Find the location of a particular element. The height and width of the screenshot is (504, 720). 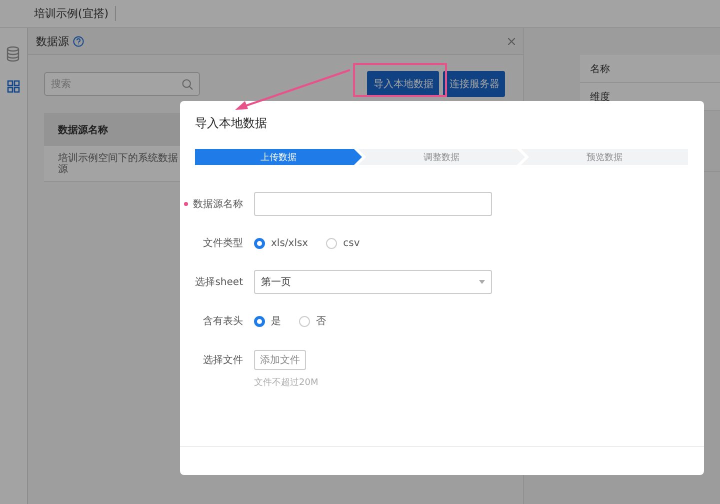

field-label: 选择sheet is located at coordinates (219, 282).